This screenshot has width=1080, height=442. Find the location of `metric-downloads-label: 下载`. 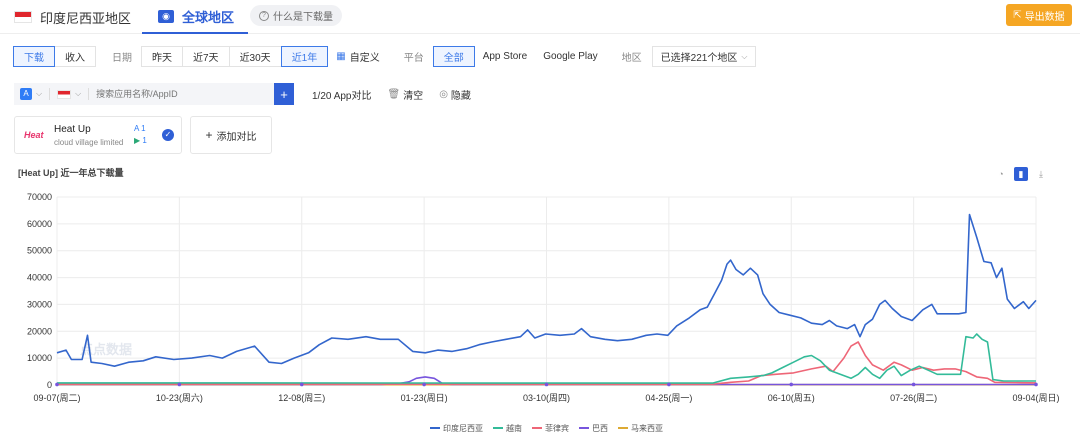

metric-downloads-label: 下载 is located at coordinates (34, 58).